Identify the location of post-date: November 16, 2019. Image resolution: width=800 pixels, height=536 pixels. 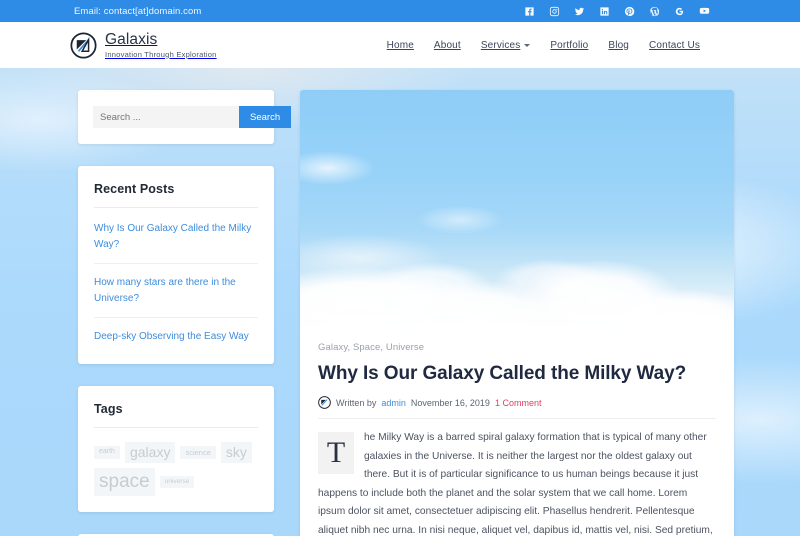
(450, 402).